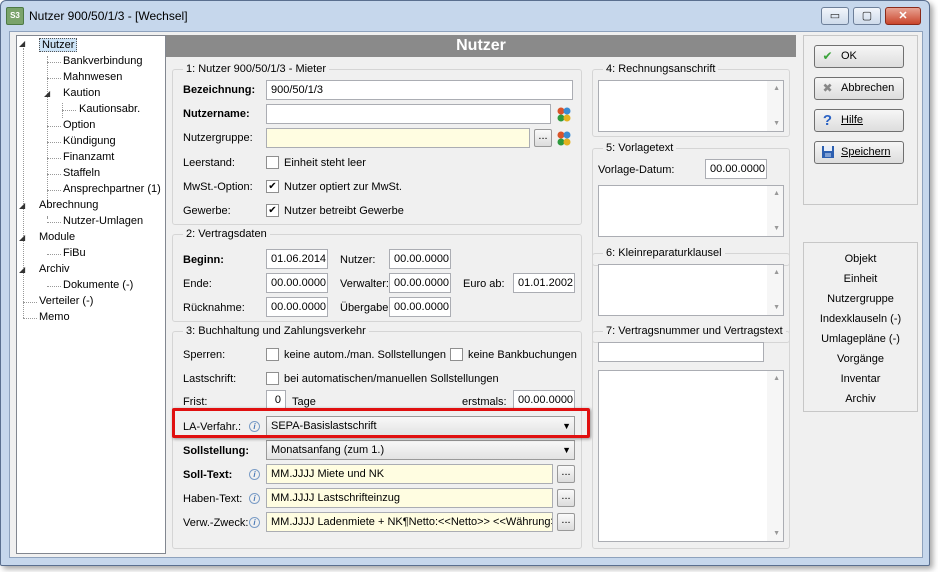  What do you see at coordinates (272, 186) in the screenshot?
I see `mwst-checkbox: ✔` at bounding box center [272, 186].